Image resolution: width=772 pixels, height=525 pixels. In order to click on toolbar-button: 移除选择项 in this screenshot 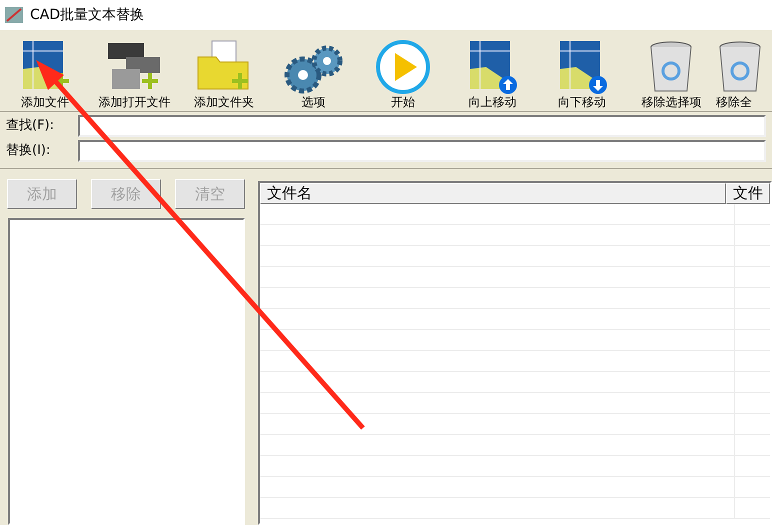, I will do `click(671, 70)`.